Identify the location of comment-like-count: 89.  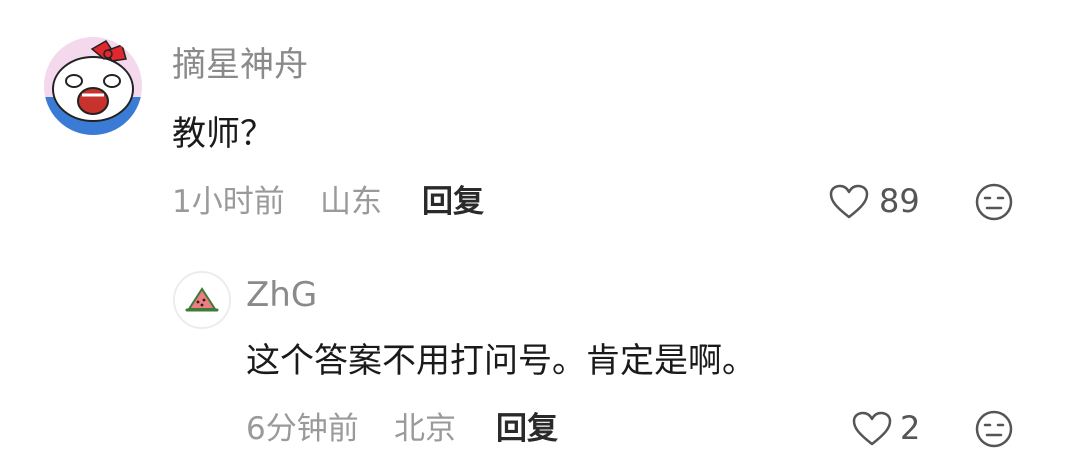
(899, 201).